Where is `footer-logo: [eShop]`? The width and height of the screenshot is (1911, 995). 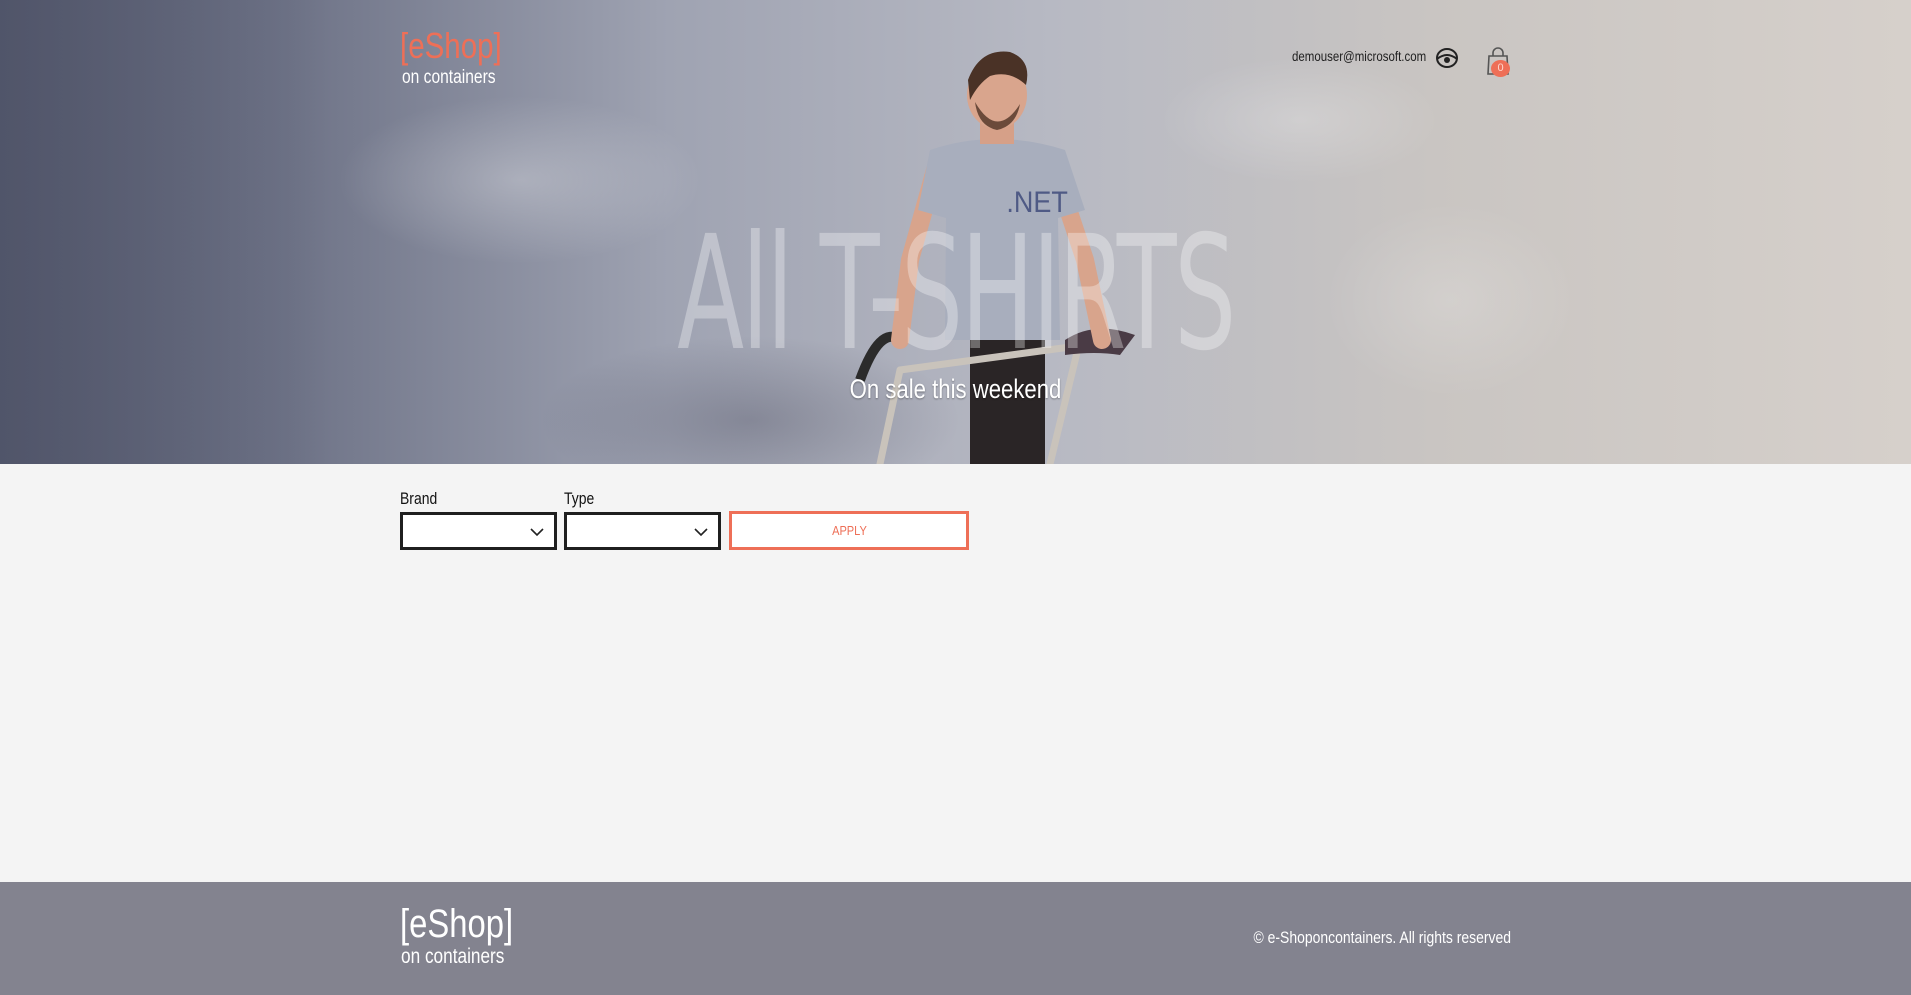 footer-logo: [eShop] is located at coordinates (457, 924).